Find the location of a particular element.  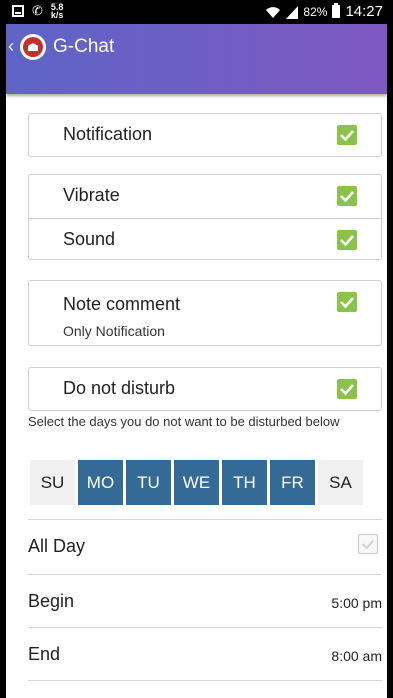

vibrate-sound-card: Vibrate Sound is located at coordinates (205, 217).